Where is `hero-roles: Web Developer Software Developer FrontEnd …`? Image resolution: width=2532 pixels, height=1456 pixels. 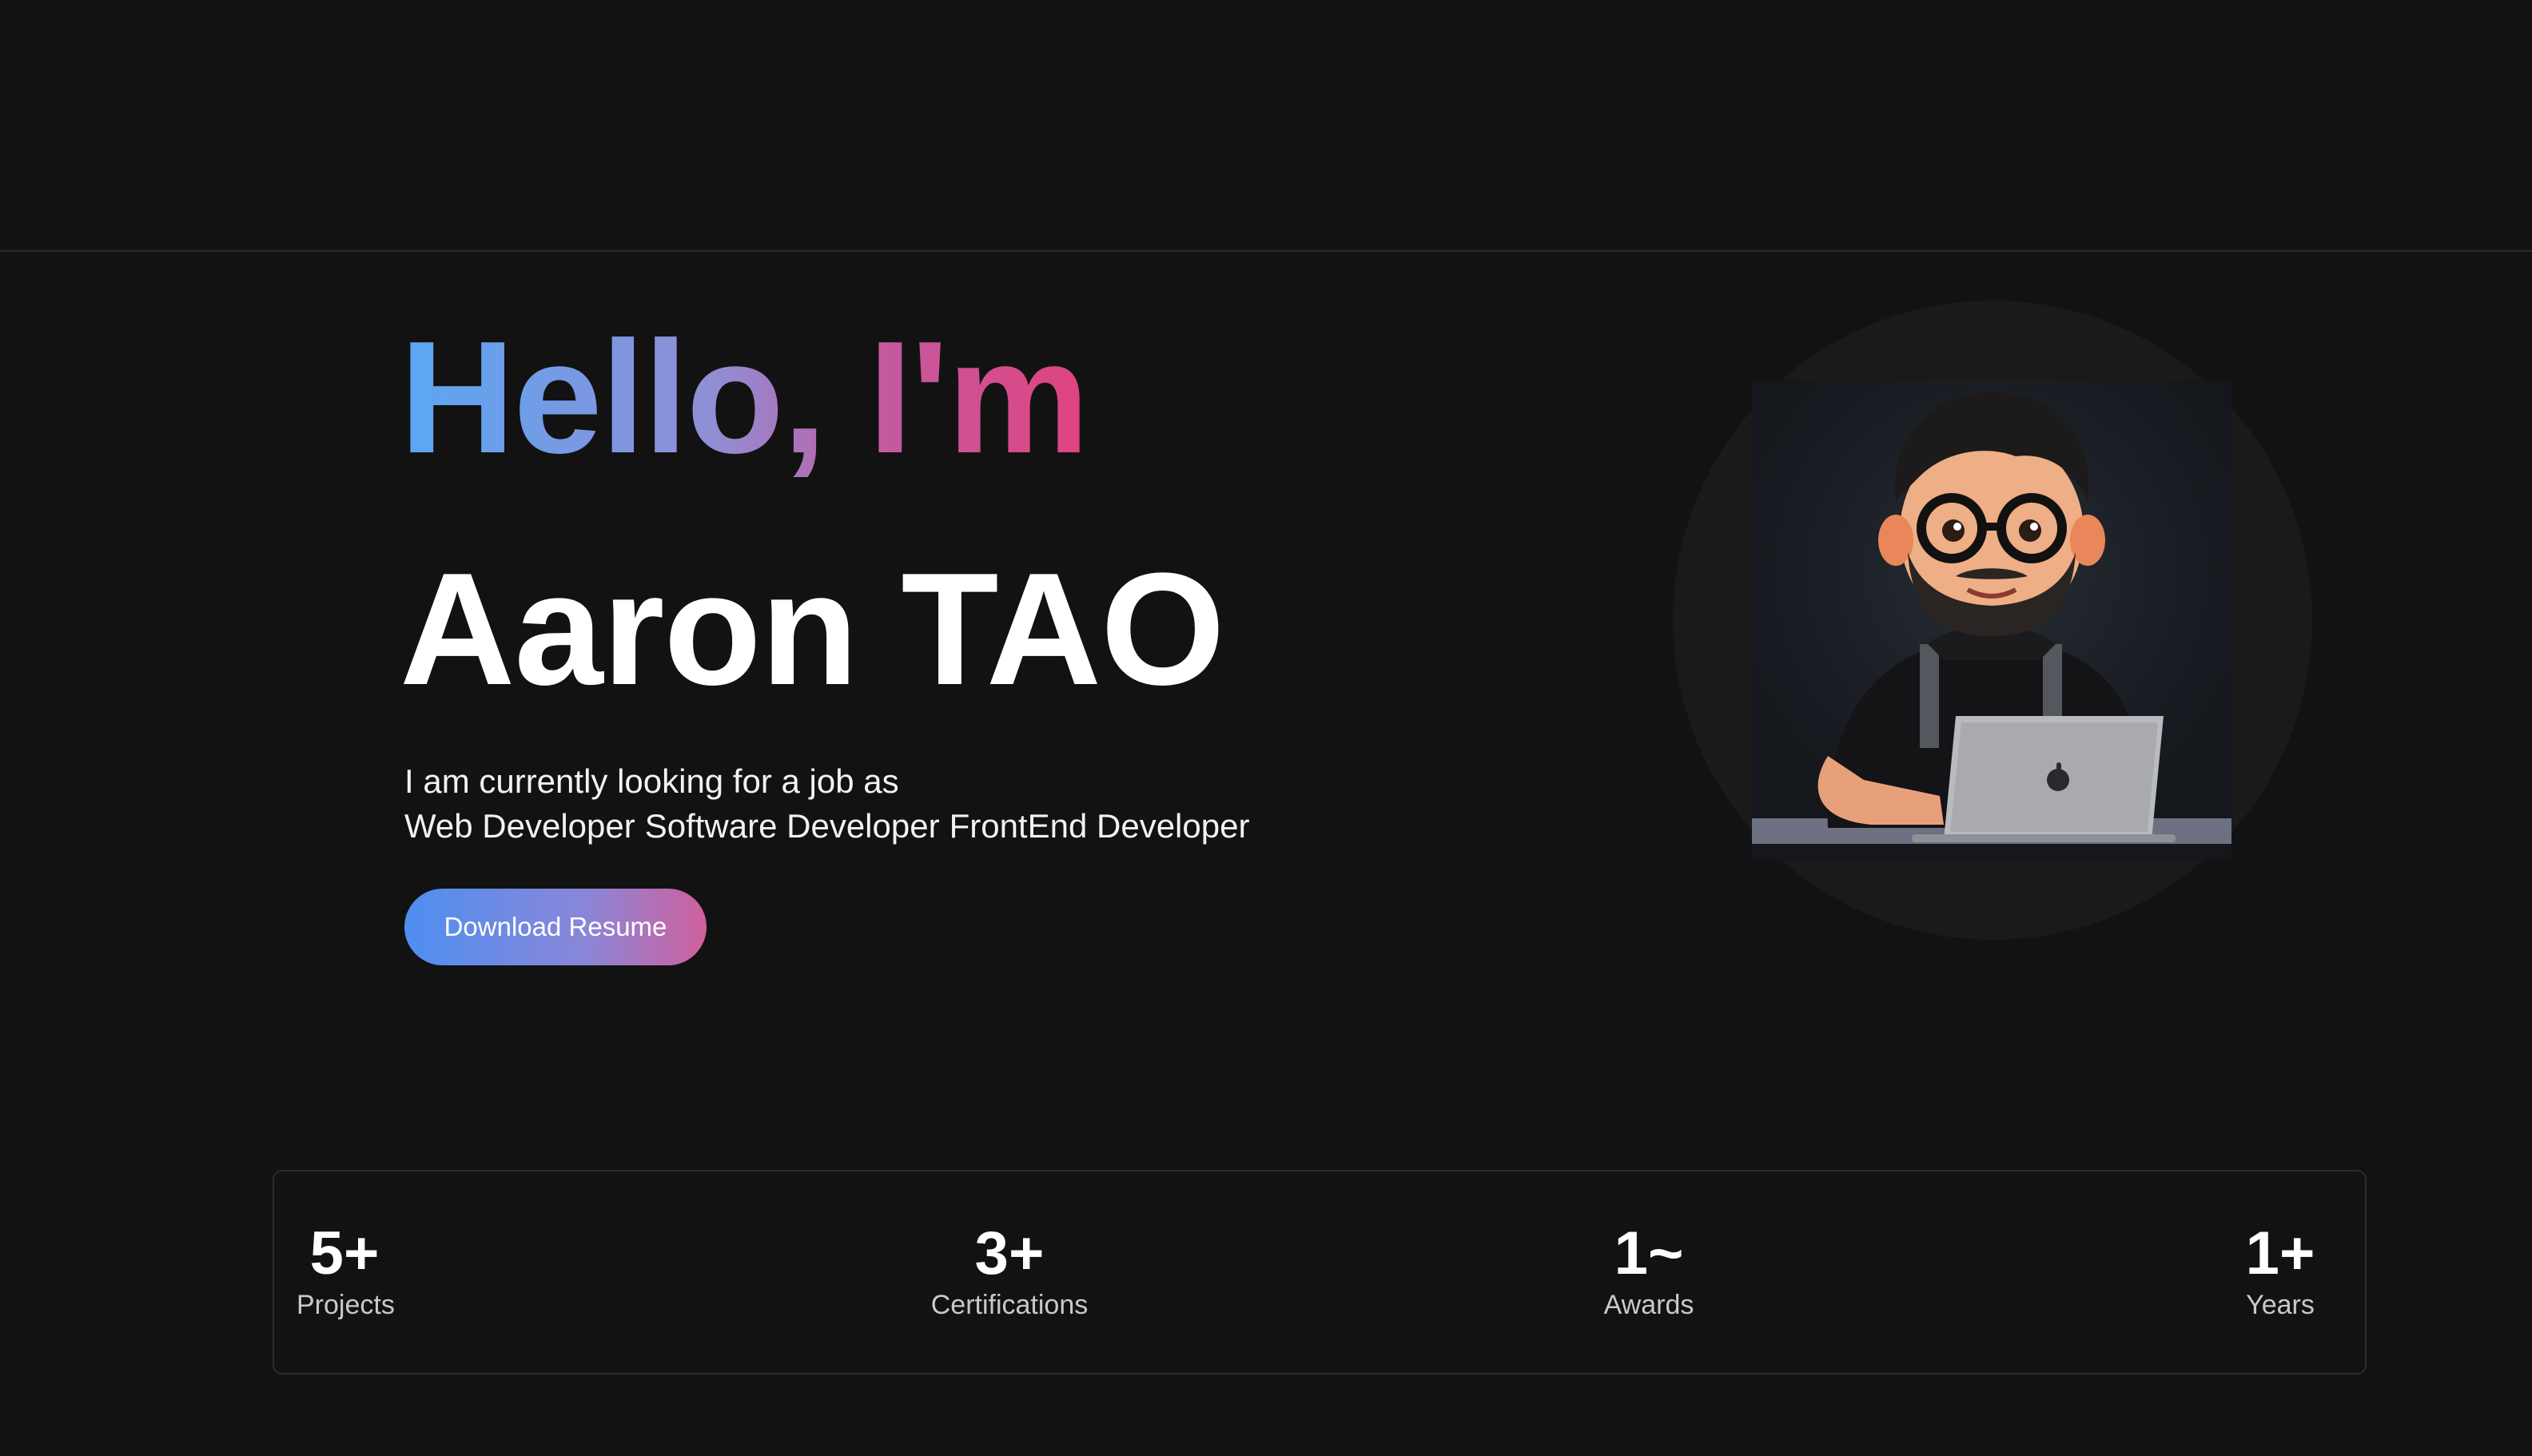 hero-roles: Web Developer Software Developer FrontEnd … is located at coordinates (831, 826).